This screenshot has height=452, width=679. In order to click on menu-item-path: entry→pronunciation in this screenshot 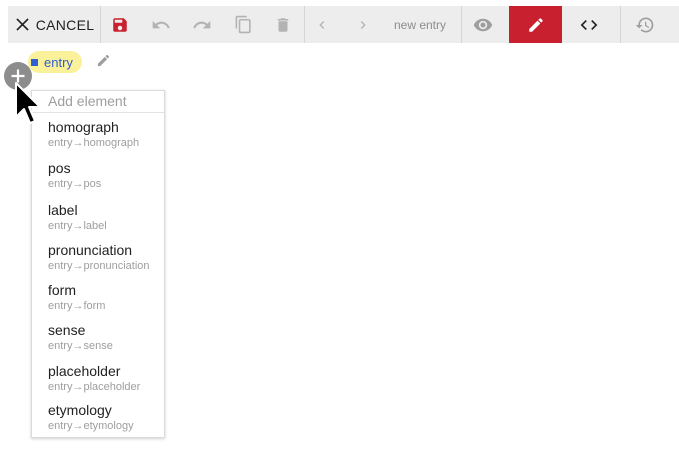, I will do `click(99, 266)`.